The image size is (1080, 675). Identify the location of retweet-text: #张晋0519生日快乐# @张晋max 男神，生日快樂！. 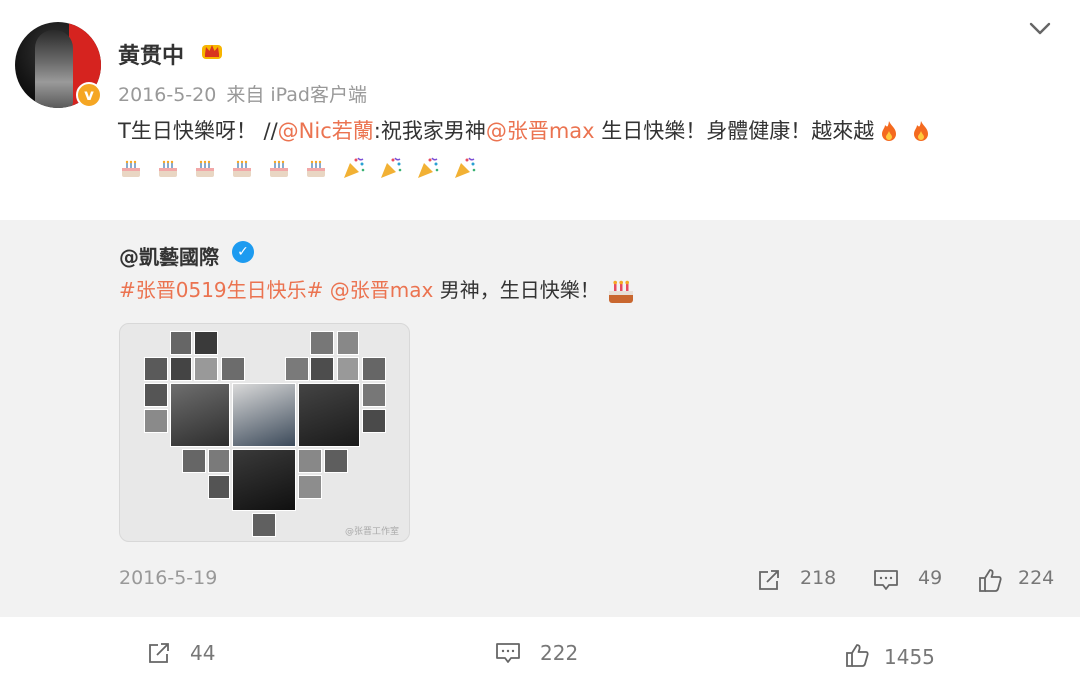
(377, 291).